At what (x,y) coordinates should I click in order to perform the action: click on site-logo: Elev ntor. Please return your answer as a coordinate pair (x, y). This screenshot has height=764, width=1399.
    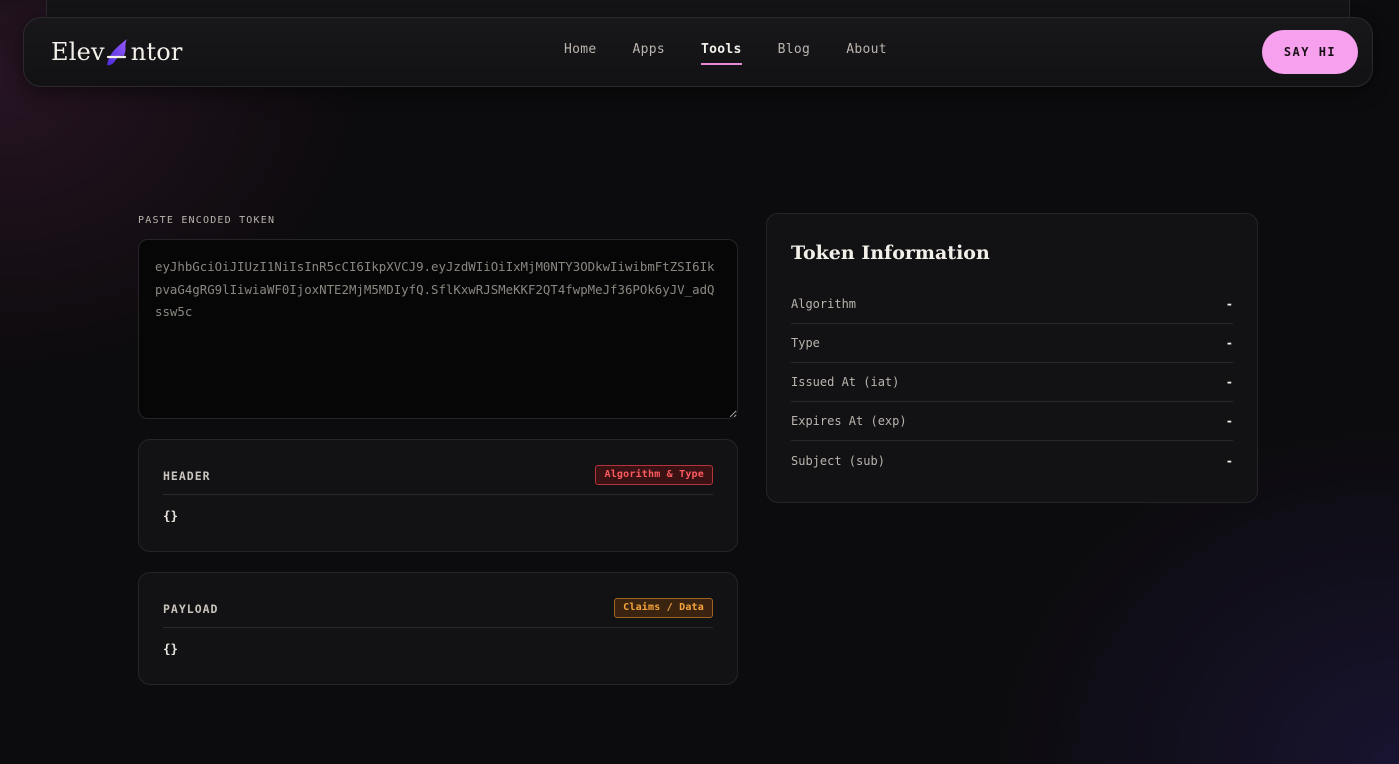
    Looking at the image, I should click on (117, 52).